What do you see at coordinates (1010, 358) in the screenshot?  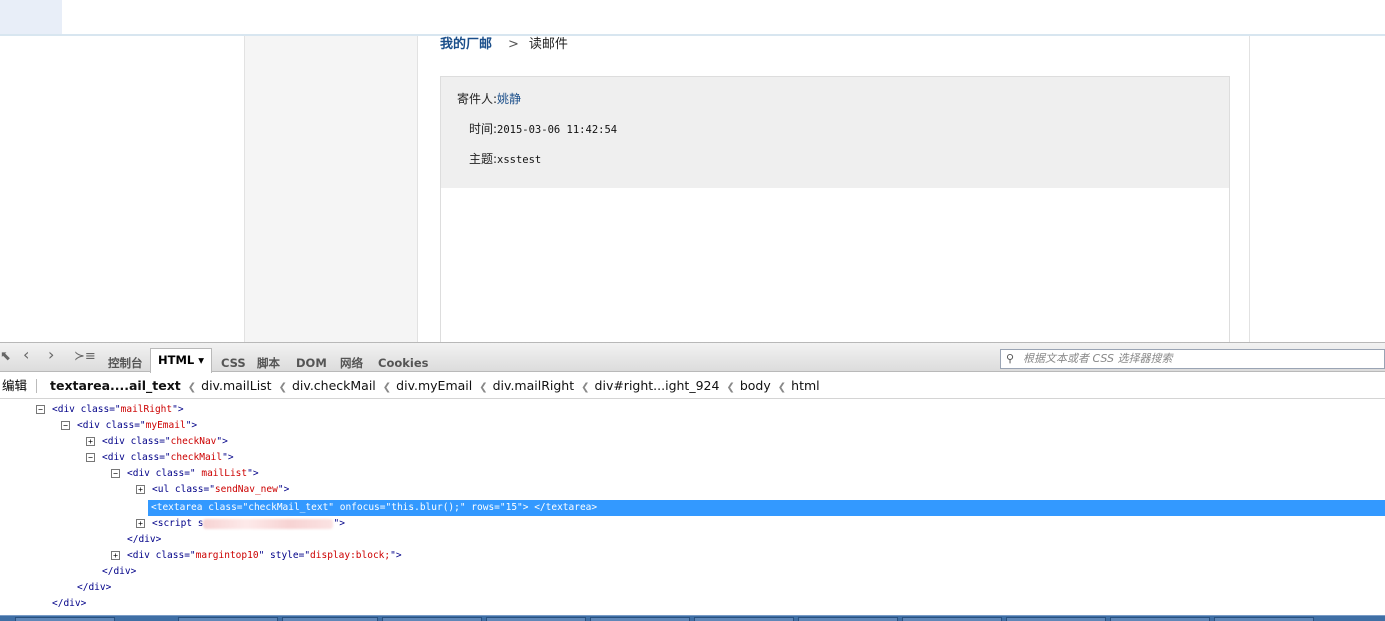 I see `search-icon: ⚲` at bounding box center [1010, 358].